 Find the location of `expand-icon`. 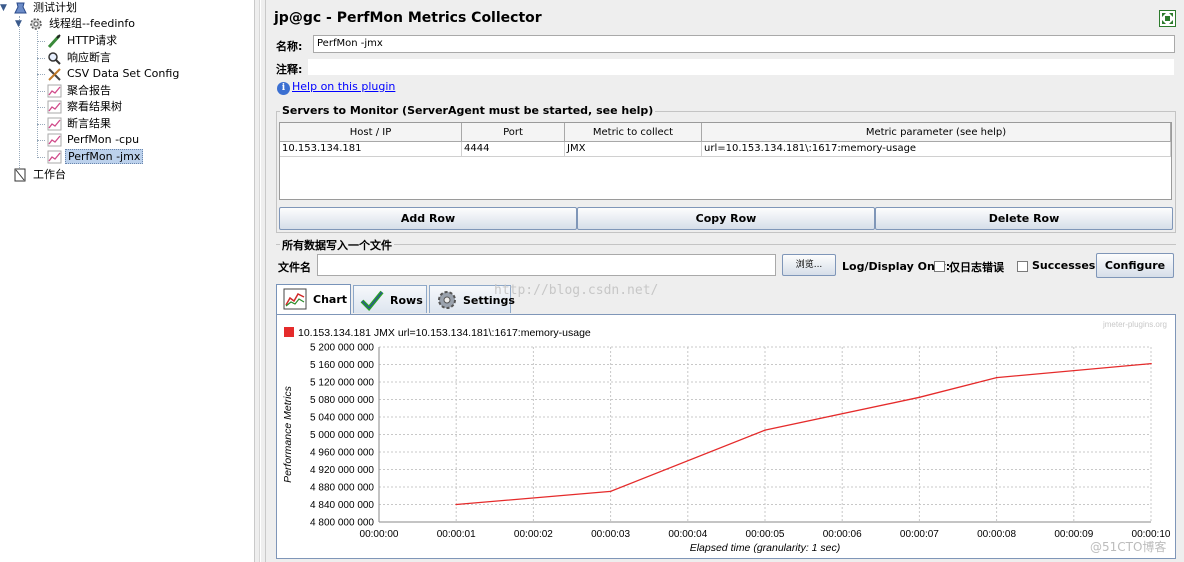

expand-icon is located at coordinates (1167, 18).